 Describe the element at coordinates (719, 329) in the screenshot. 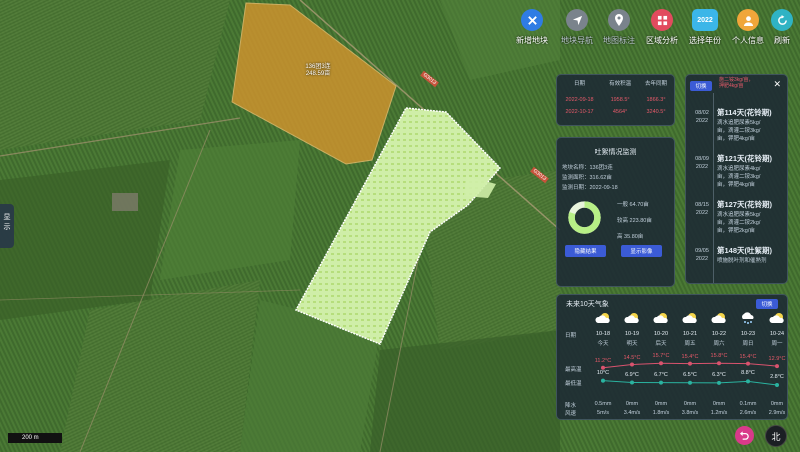

I see `weather-day: 10-22 周六` at that location.